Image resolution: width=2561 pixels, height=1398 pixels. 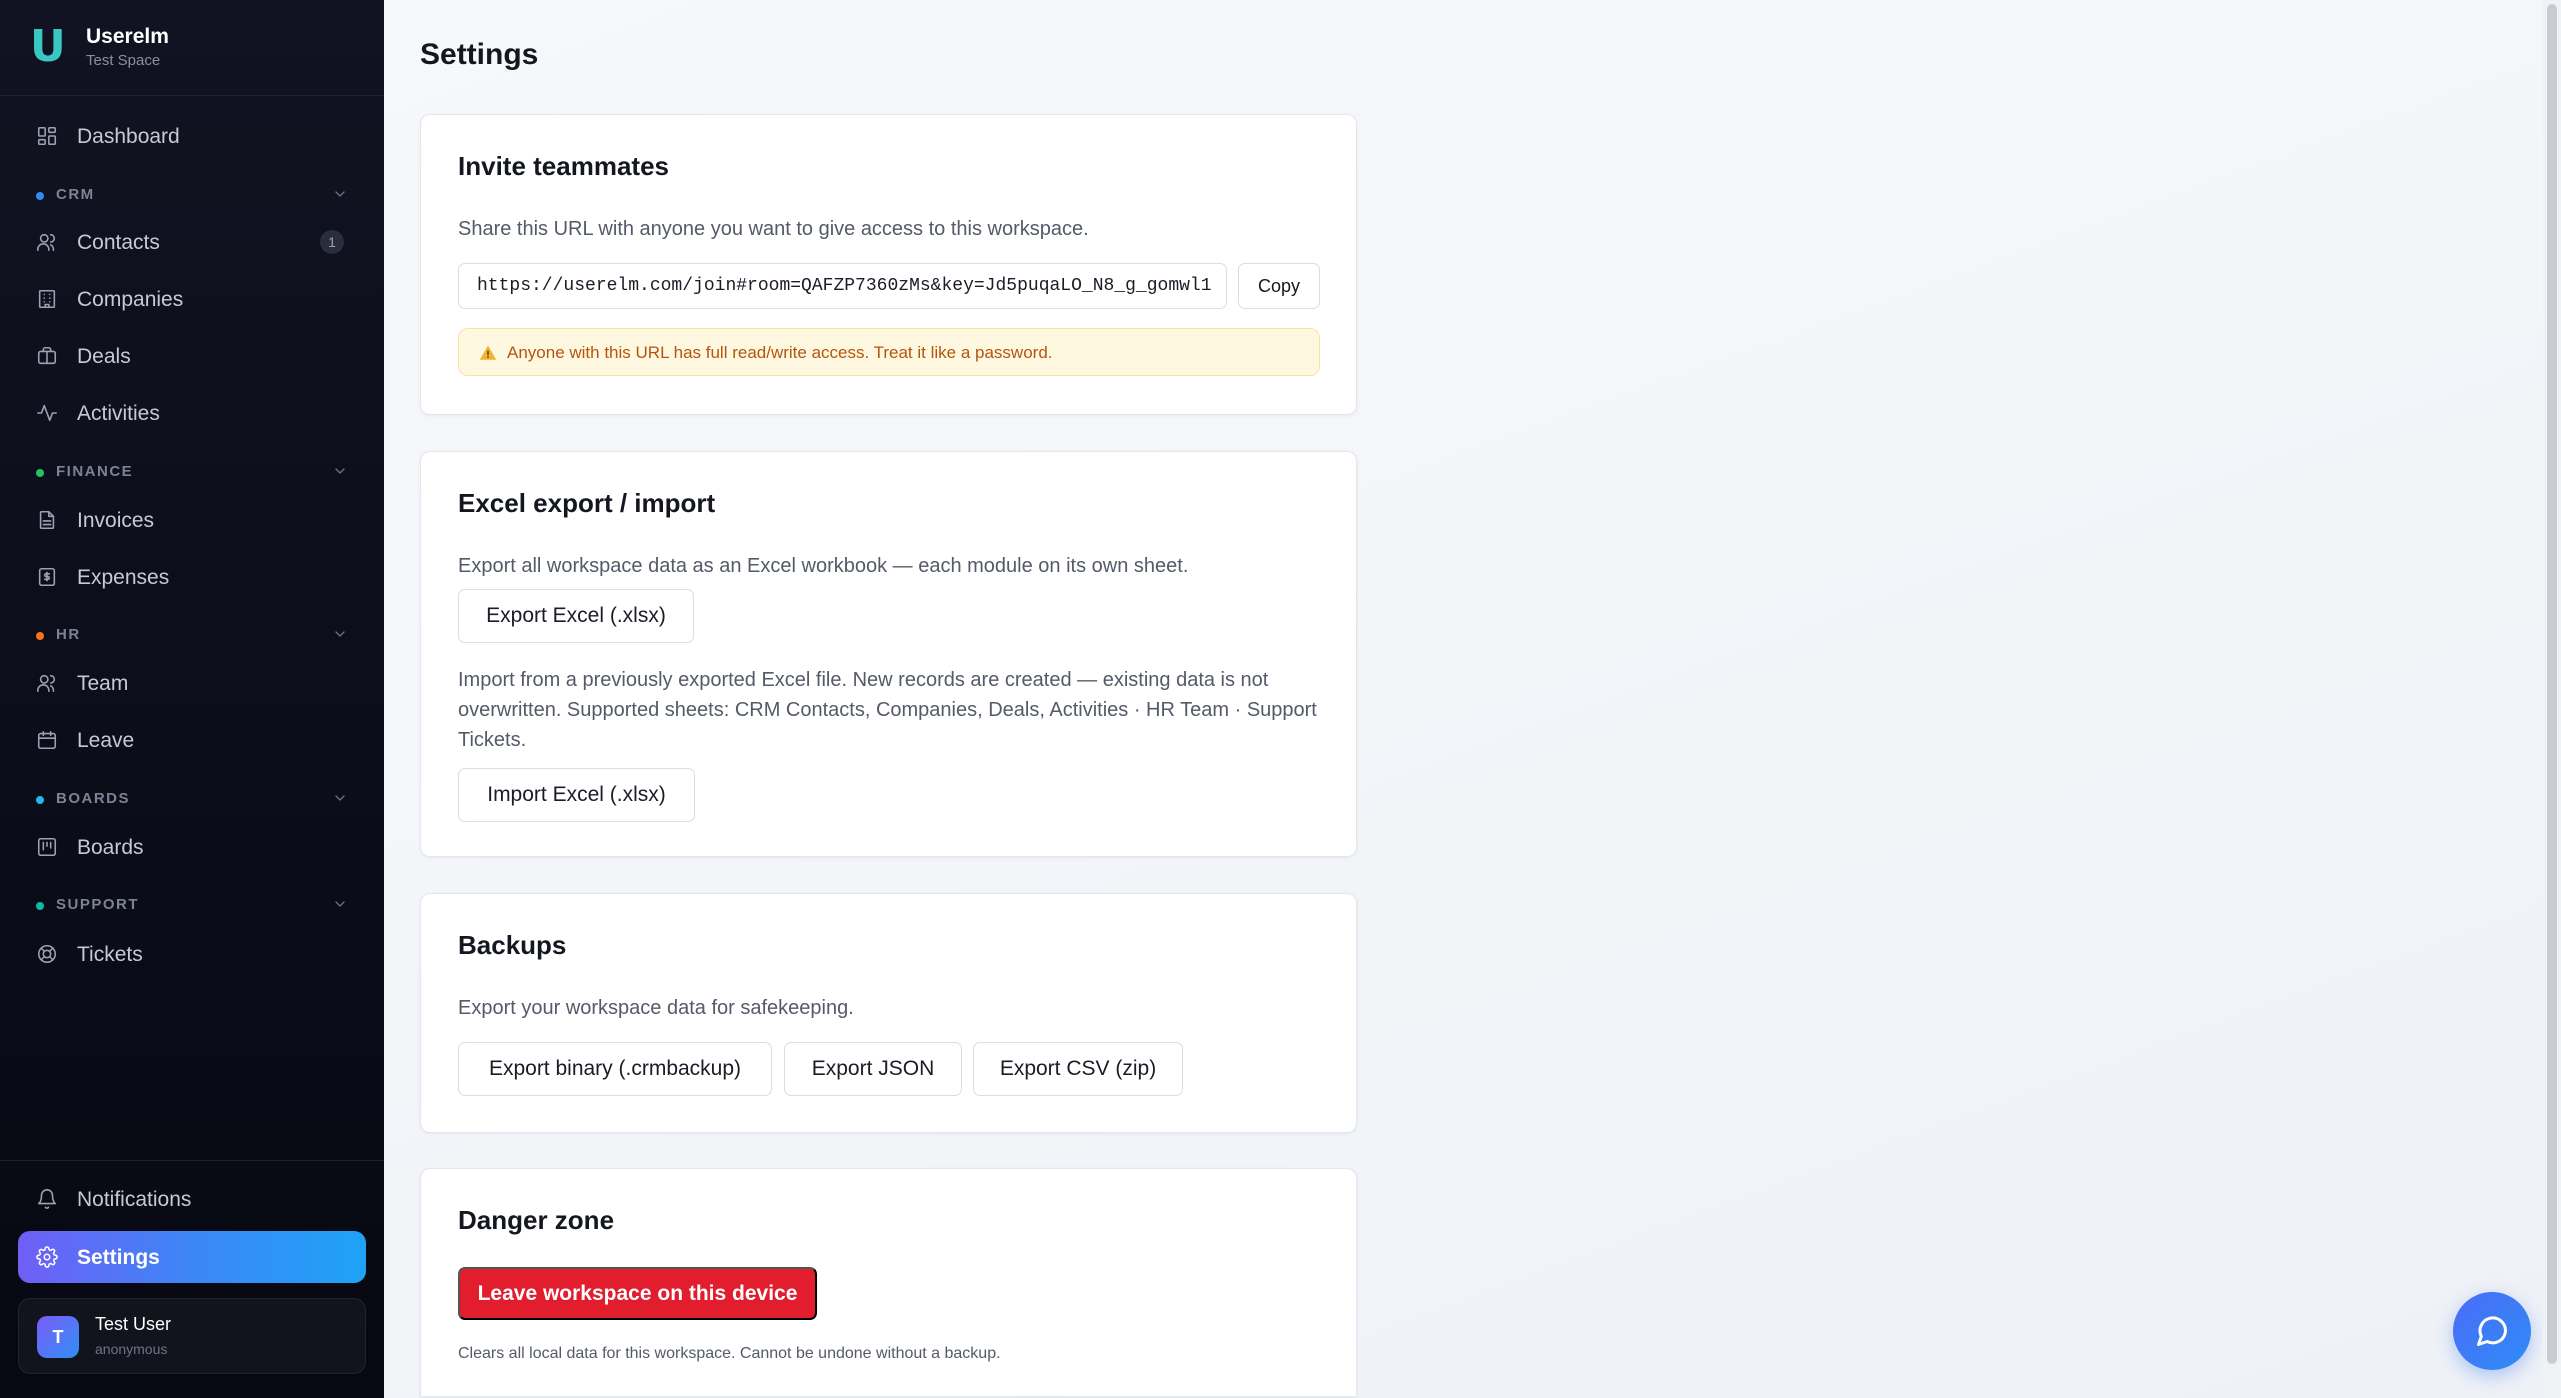 I want to click on sidebar-item-label: Team, so click(x=103, y=683).